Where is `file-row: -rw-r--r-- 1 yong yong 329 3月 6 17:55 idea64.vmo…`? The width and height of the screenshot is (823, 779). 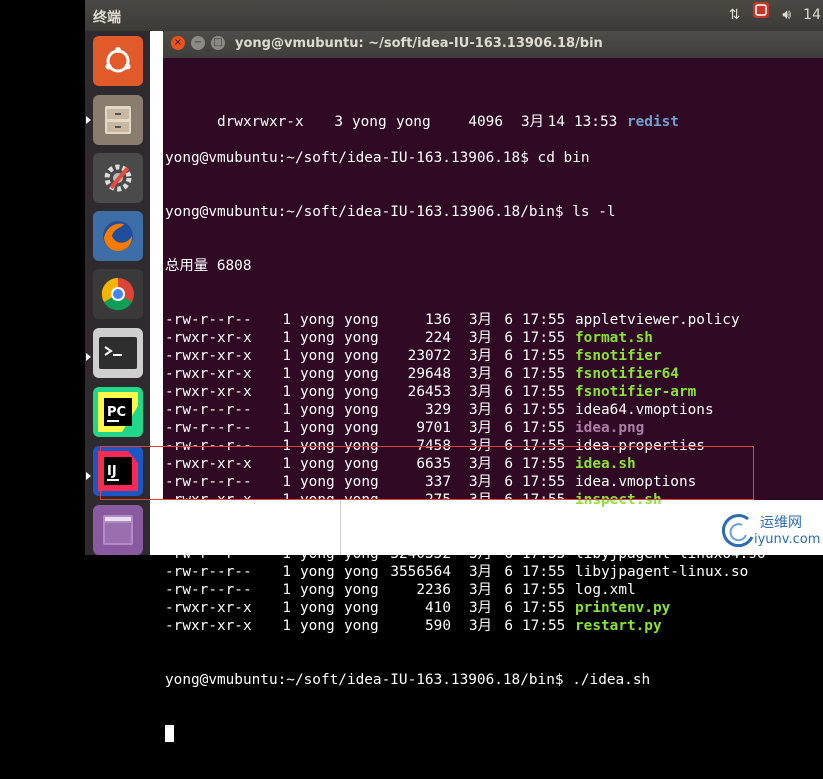
file-row: -rw-r--r-- 1 yong yong 329 3月 6 17:55 idea64.vmo… is located at coordinates (493, 410).